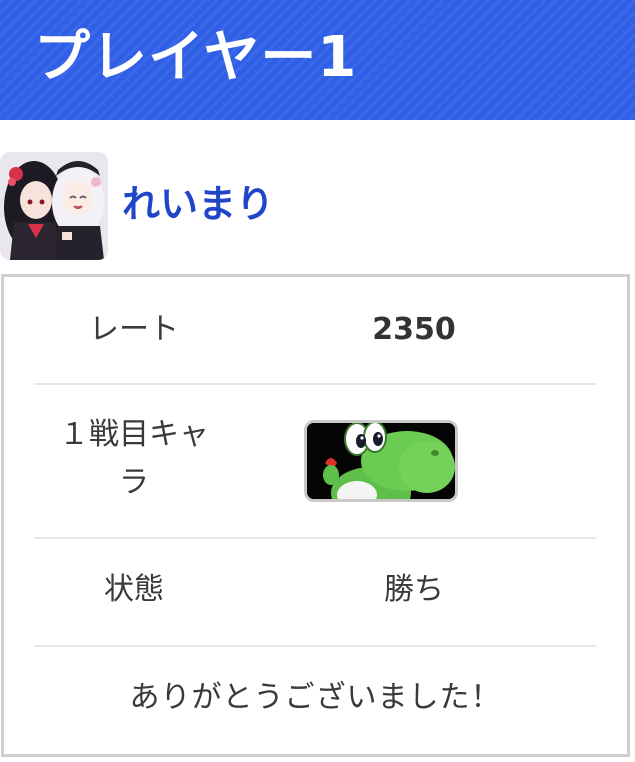  I want to click on user-avatar-illustration-icon, so click(54, 206).